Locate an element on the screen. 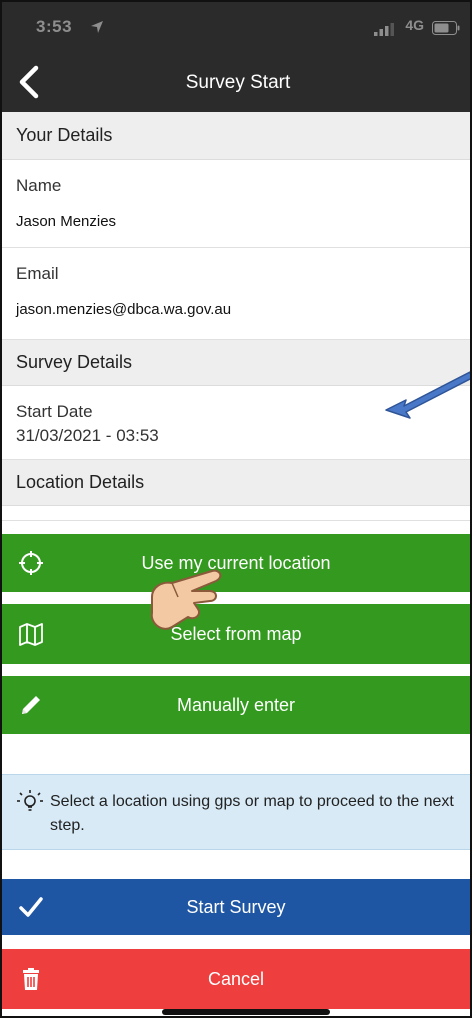  nav-bar: Survey Start is located at coordinates (236, 82).